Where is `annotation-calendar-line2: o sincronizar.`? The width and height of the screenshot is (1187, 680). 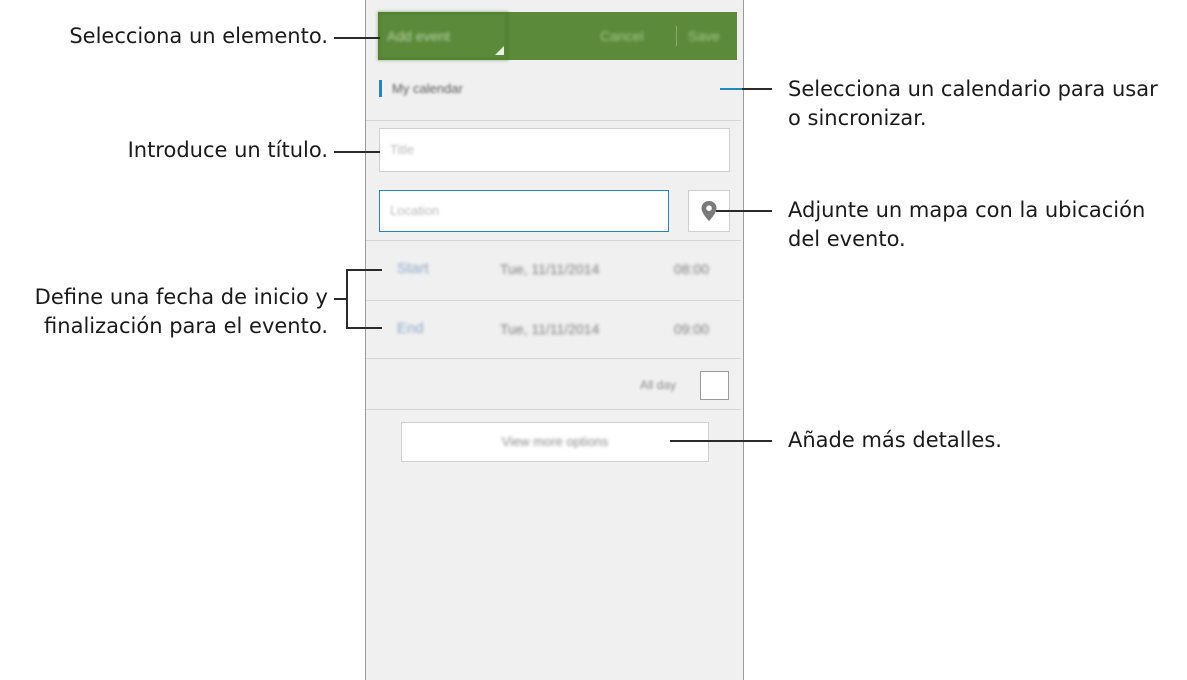 annotation-calendar-line2: o sincronizar. is located at coordinates (857, 118).